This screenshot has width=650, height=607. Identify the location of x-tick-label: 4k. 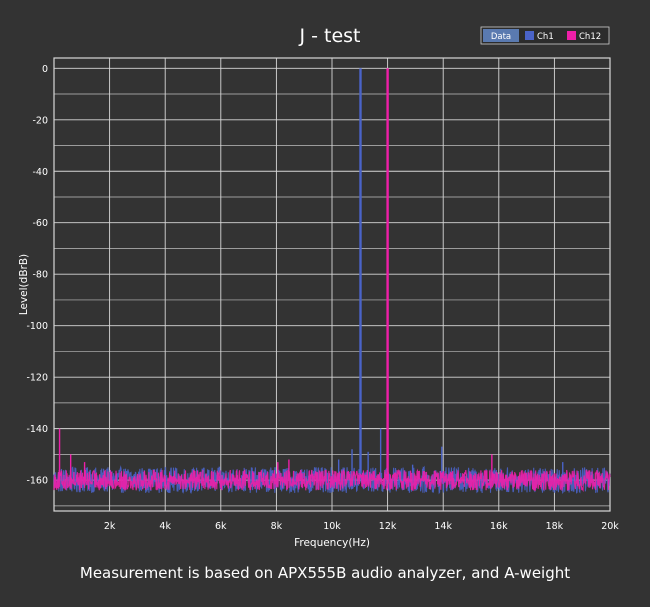
(165, 526).